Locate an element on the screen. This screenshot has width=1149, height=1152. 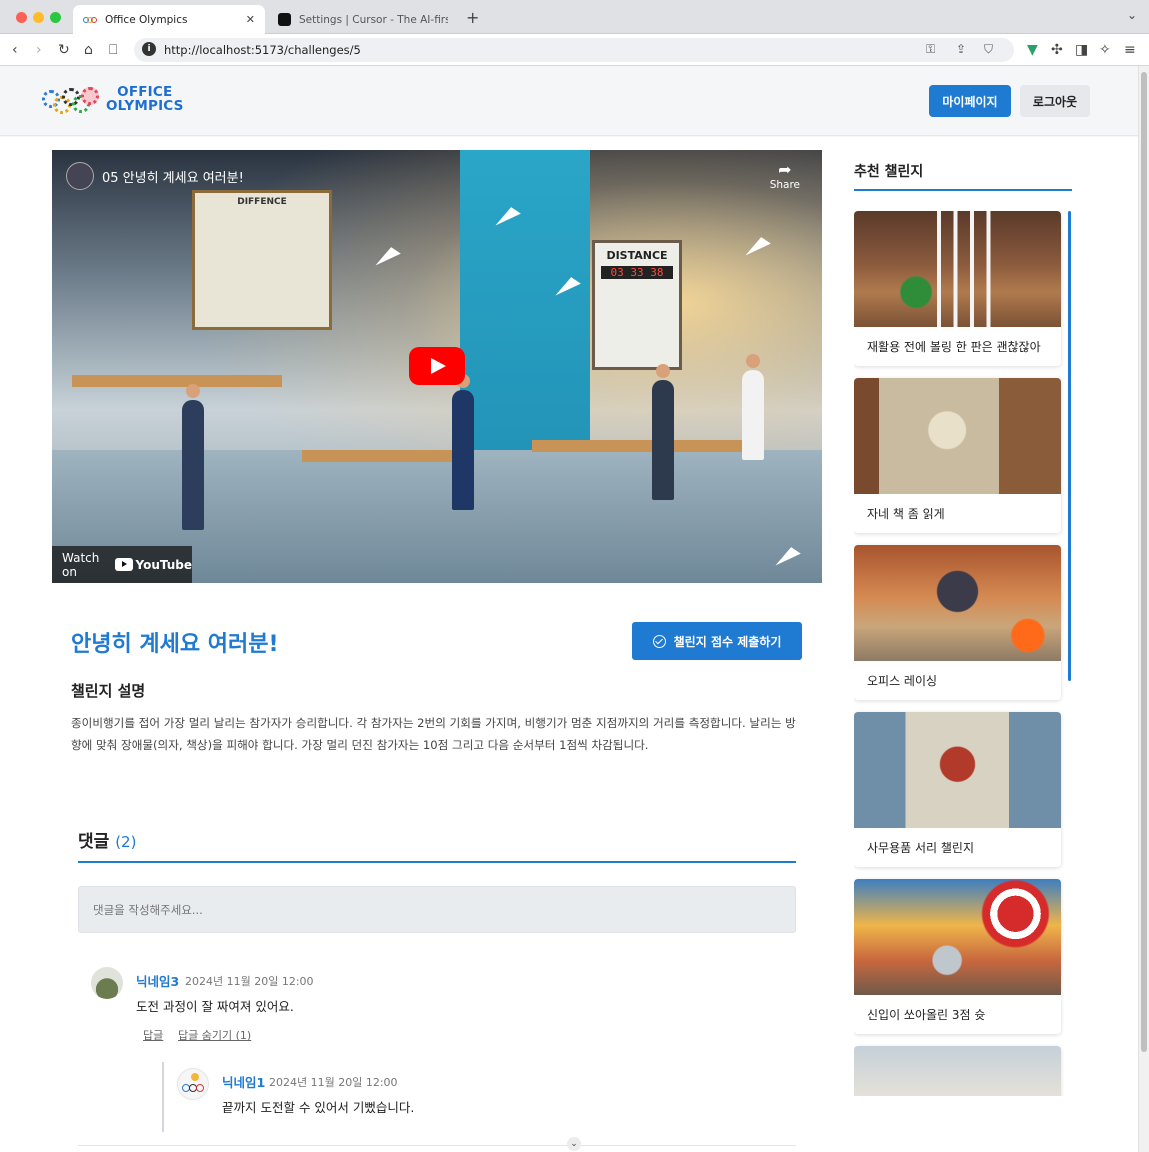
comment-count: (2) is located at coordinates (126, 842).